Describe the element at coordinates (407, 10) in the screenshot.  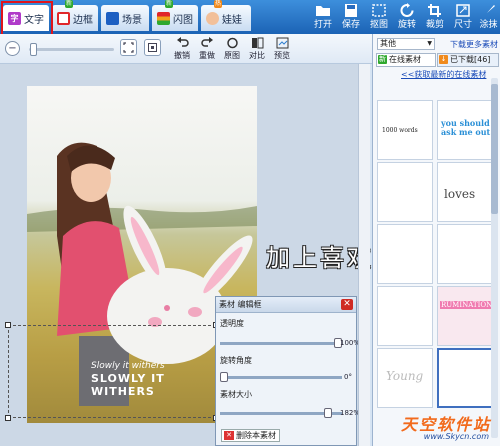
I see `rotate-icon` at that location.